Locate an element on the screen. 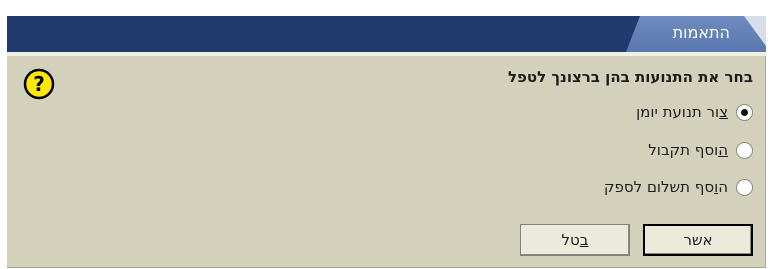 Image resolution: width=773 pixels, height=269 pixels. radio-button-selected is located at coordinates (744, 112).